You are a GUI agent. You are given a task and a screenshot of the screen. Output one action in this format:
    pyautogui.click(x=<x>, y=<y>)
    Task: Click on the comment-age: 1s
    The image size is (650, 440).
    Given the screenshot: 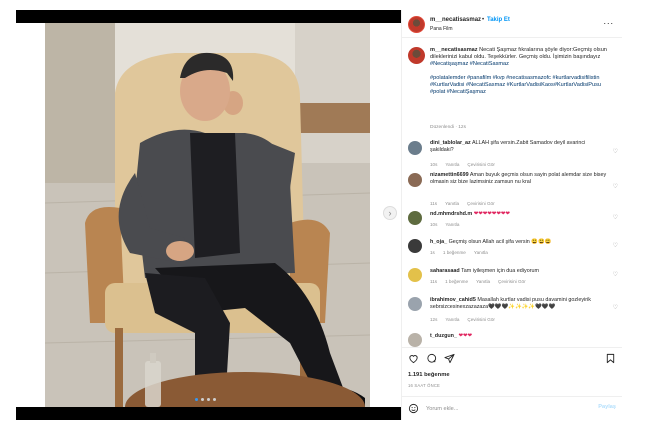 What is the action you would take?
    pyautogui.click(x=432, y=252)
    